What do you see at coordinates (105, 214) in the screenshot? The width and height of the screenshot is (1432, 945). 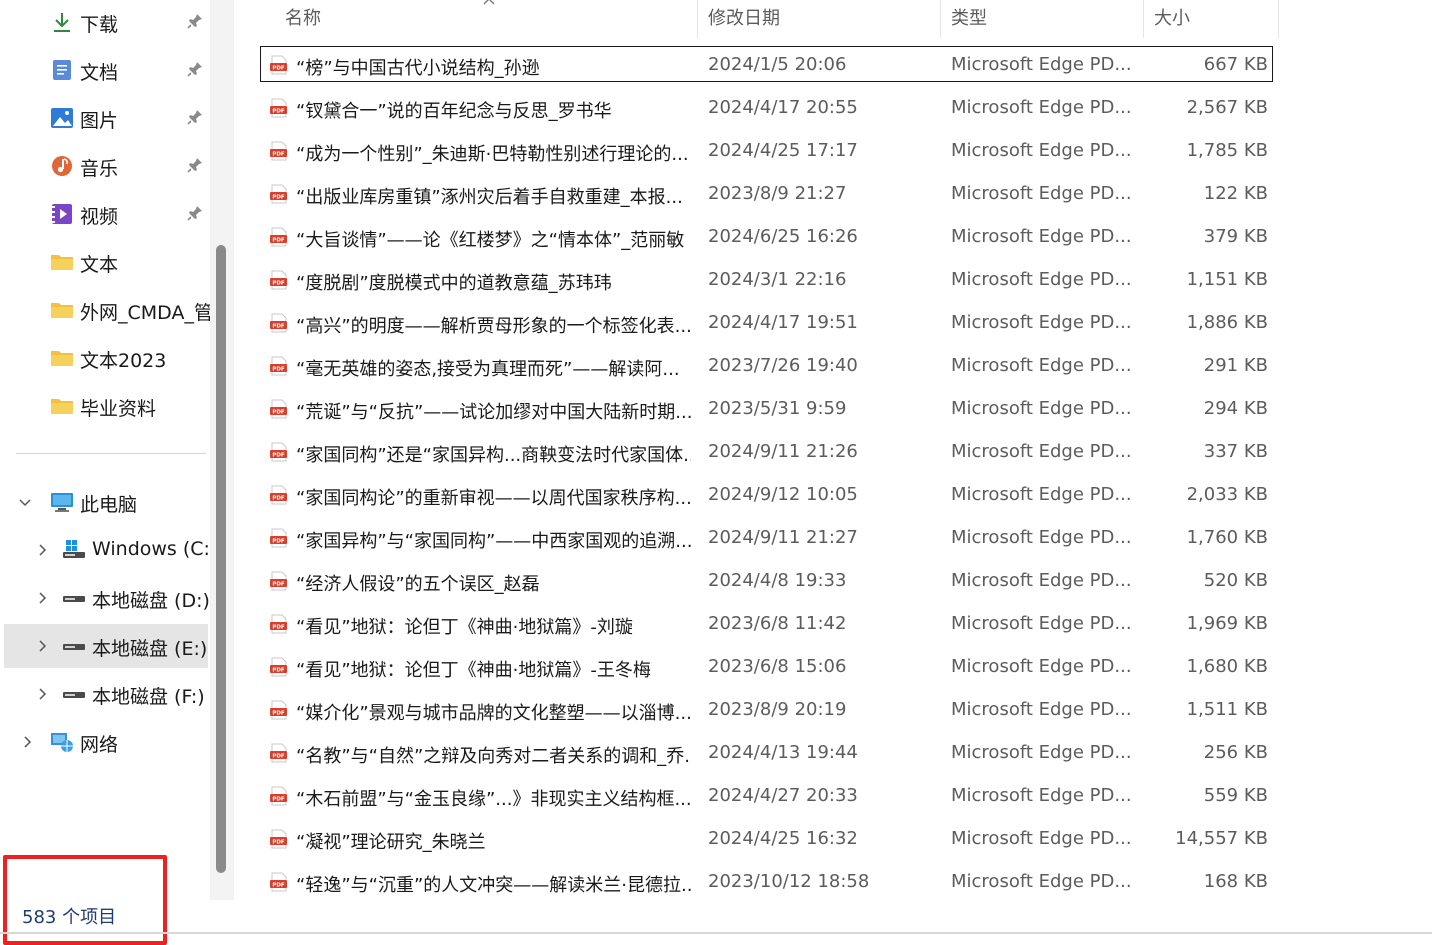 I see `nav-item-5: 视频` at bounding box center [105, 214].